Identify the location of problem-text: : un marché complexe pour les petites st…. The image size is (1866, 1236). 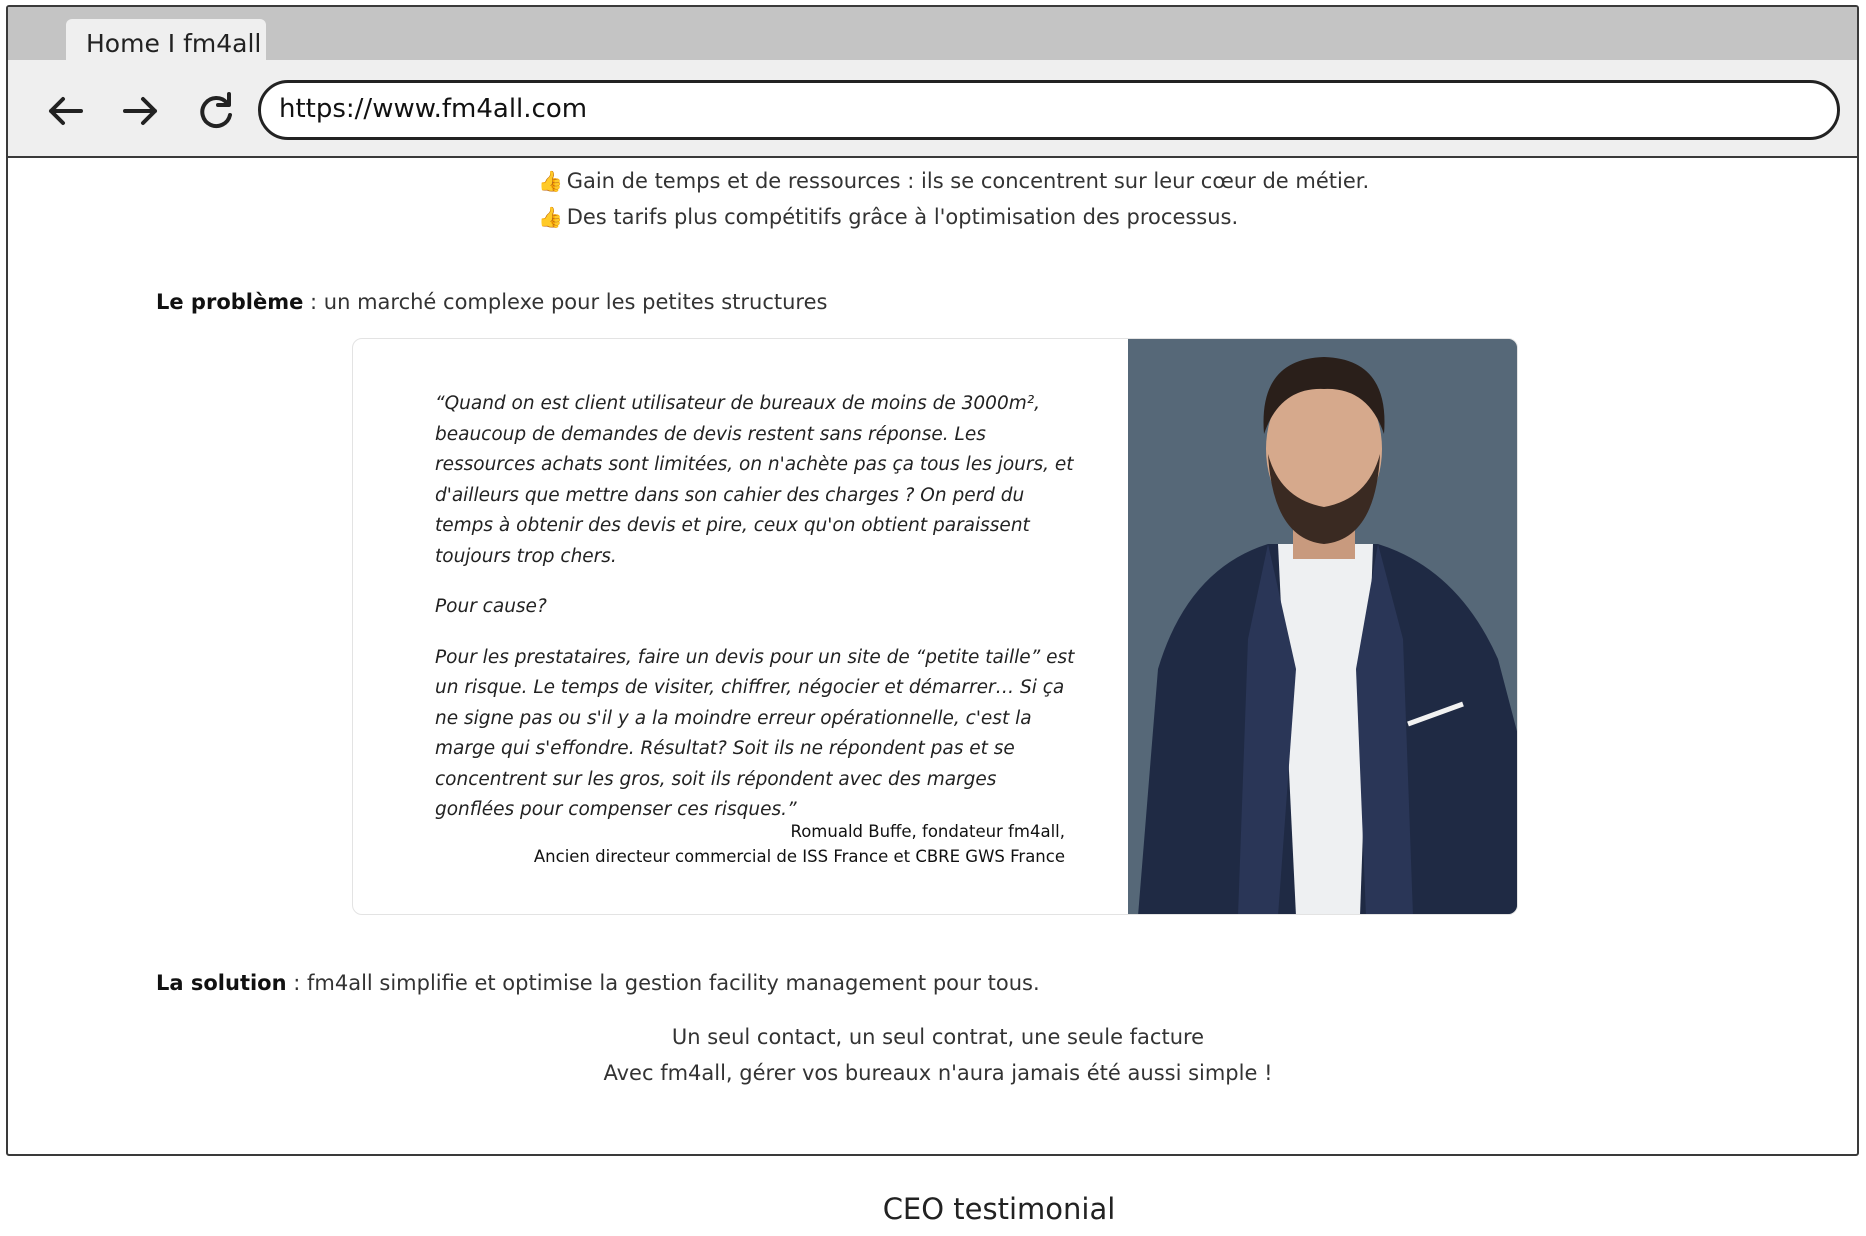
(565, 302).